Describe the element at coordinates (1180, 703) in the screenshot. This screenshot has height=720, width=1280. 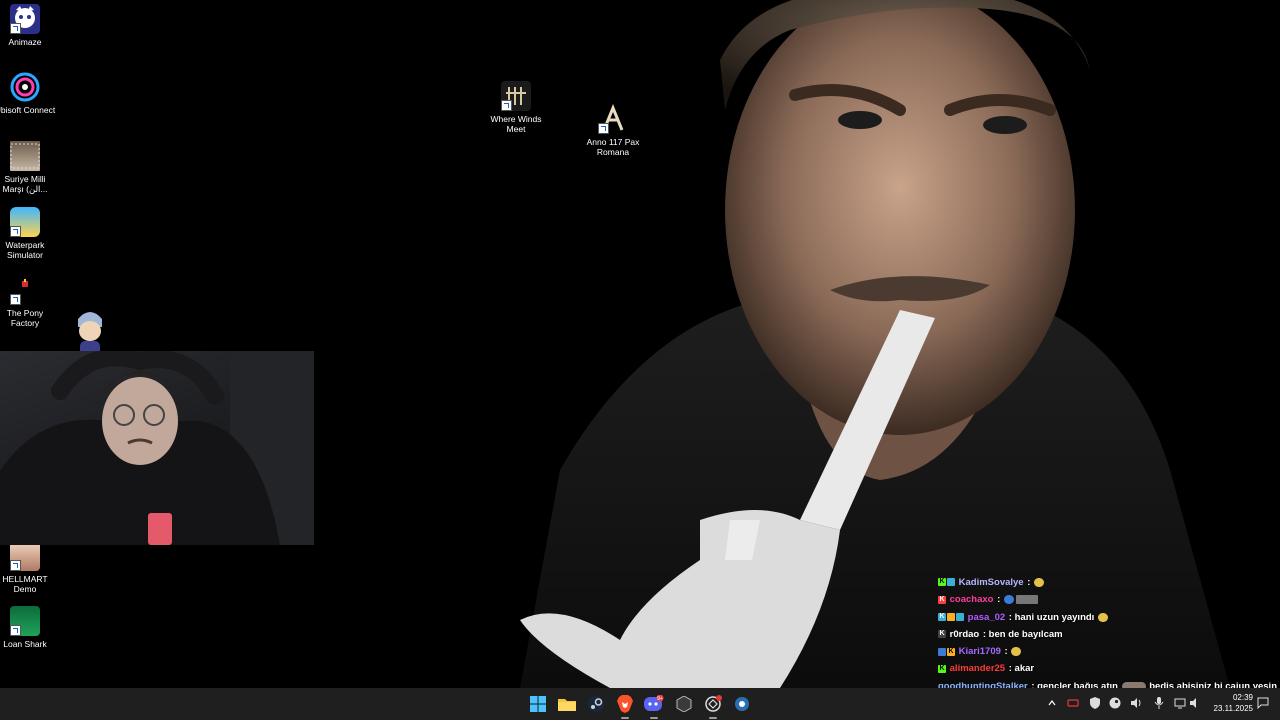
I see `network-icon` at that location.